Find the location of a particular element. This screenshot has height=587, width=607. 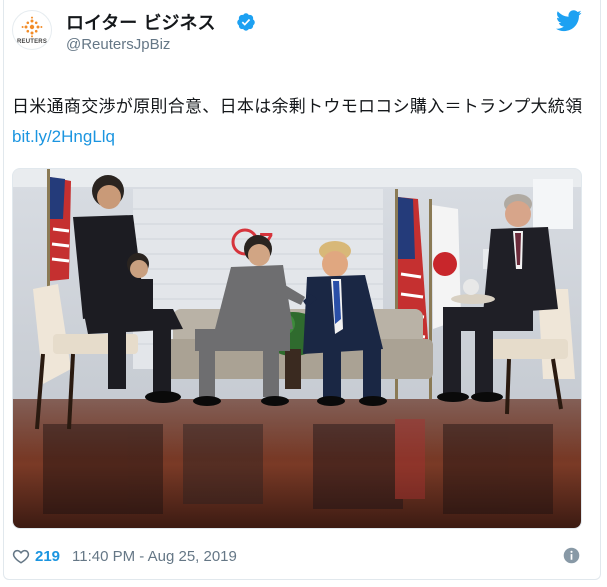

tweet-footer: 219 11:40 PM - Aug 25, 2019 is located at coordinates (298, 556).